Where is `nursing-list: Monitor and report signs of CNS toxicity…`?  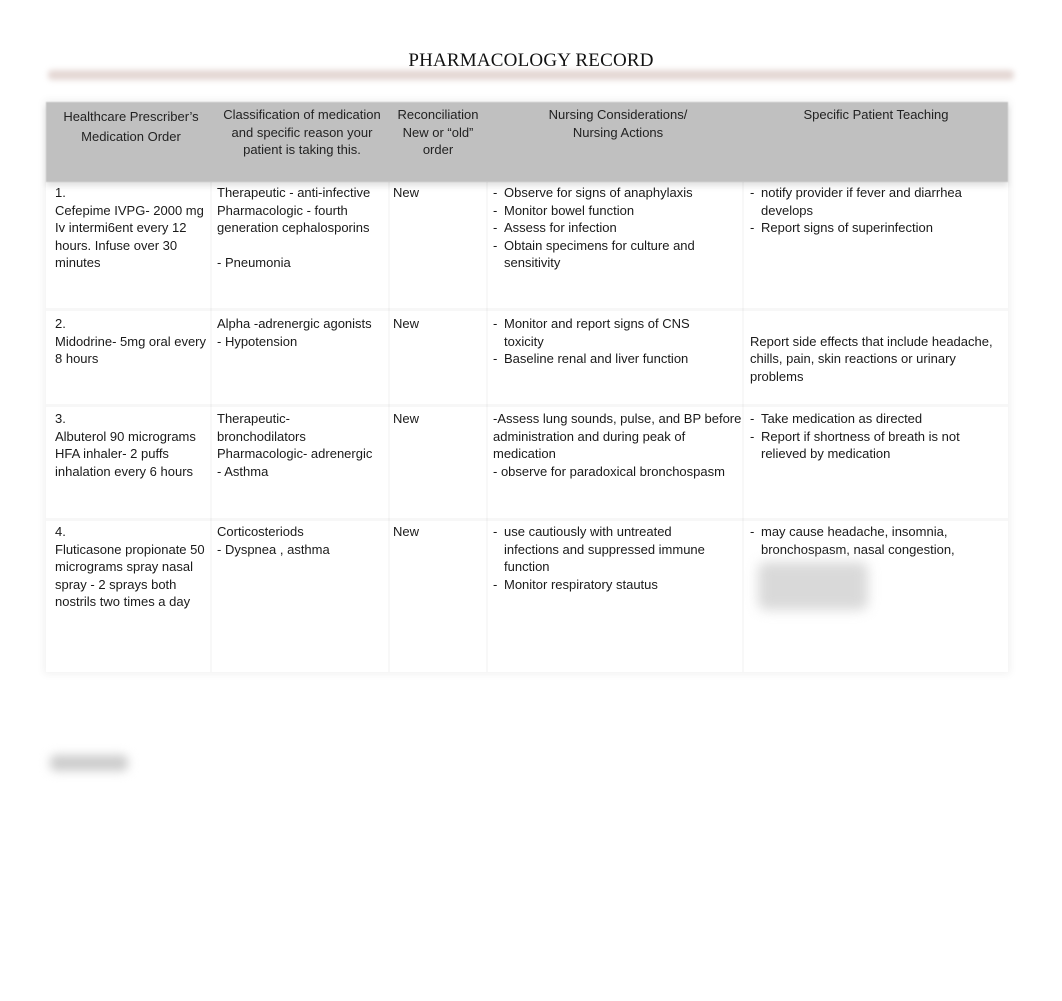 nursing-list: Monitor and report signs of CNS toxicity… is located at coordinates (602, 341).